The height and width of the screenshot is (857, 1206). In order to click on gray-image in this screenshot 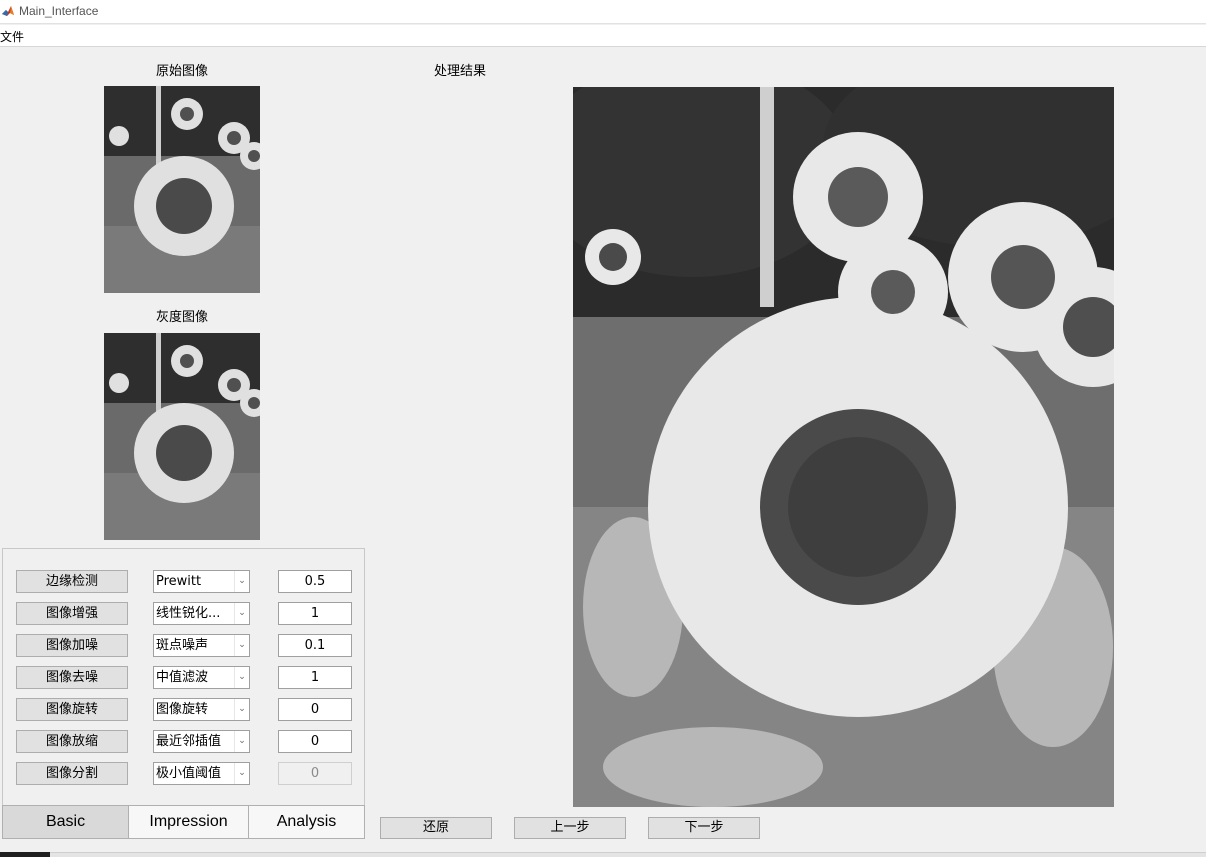, I will do `click(182, 436)`.